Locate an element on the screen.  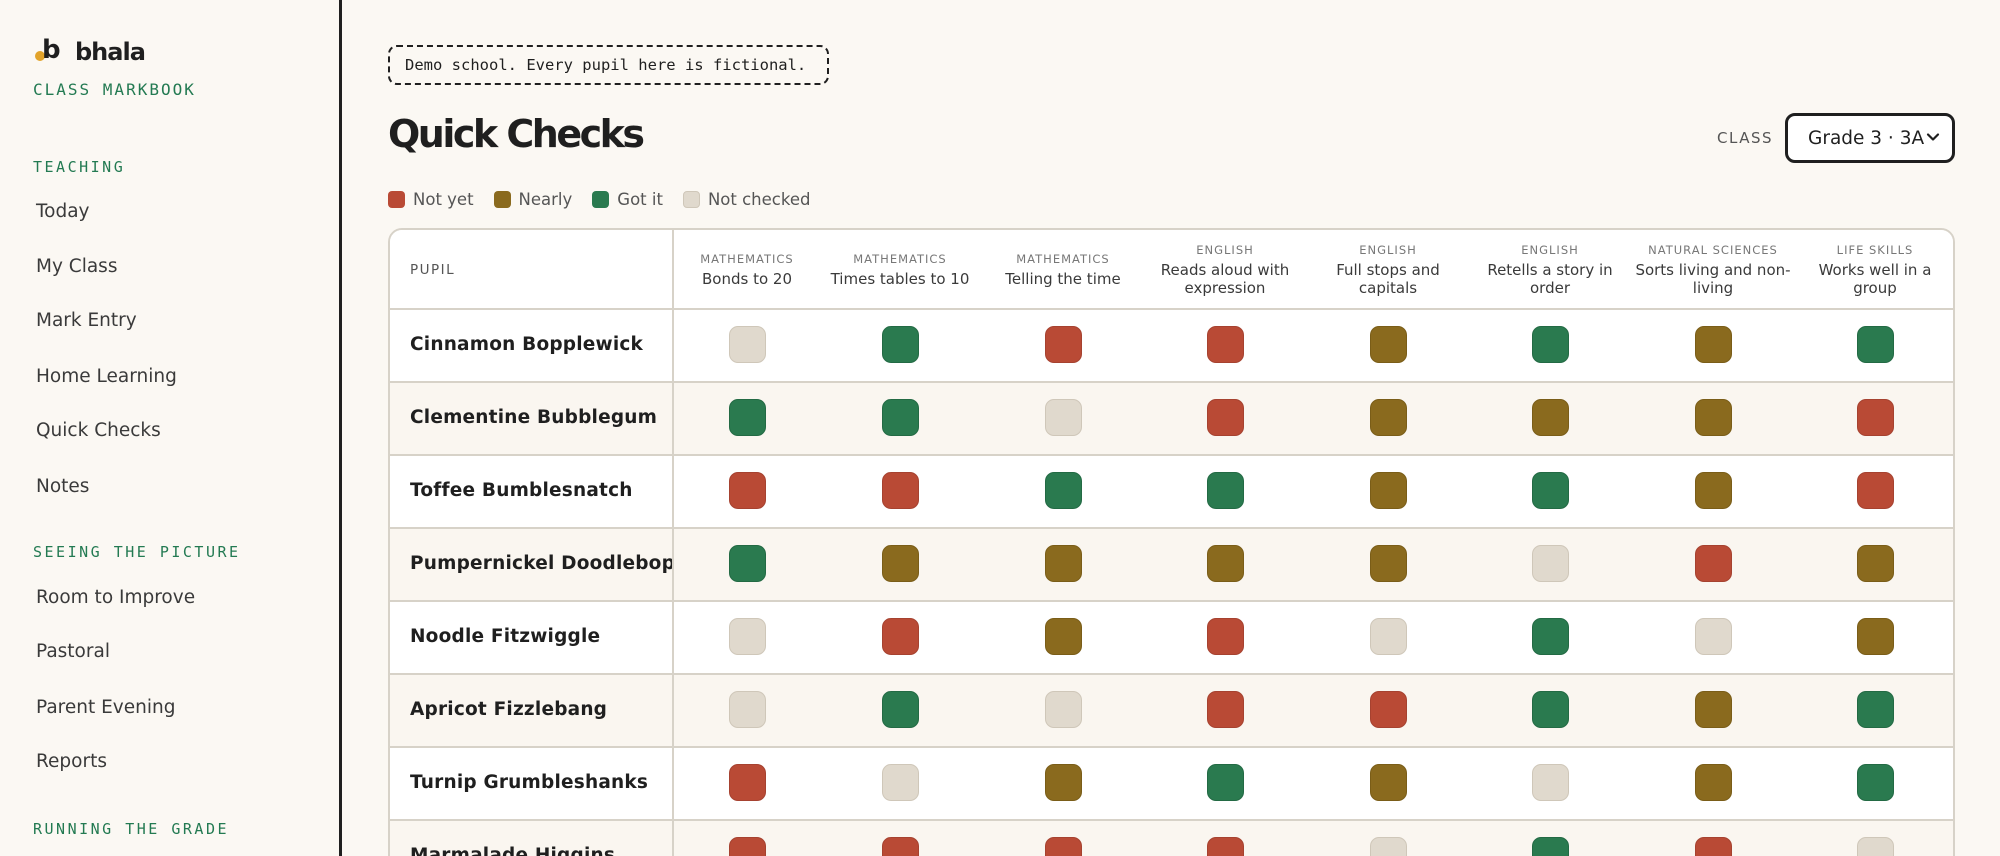
column-title: Full stops and capitals is located at coordinates (1388, 279).